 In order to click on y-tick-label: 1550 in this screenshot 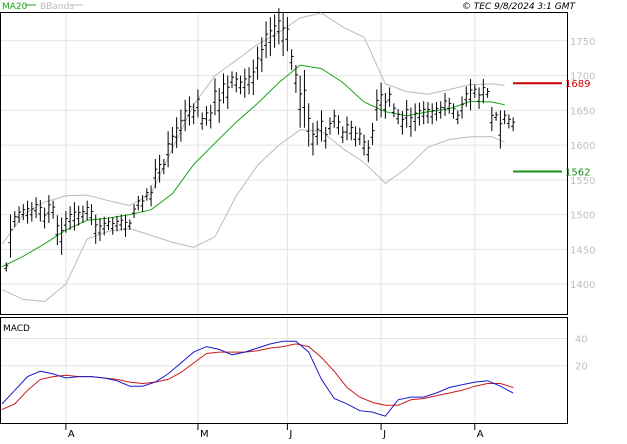, I will do `click(582, 181)`.